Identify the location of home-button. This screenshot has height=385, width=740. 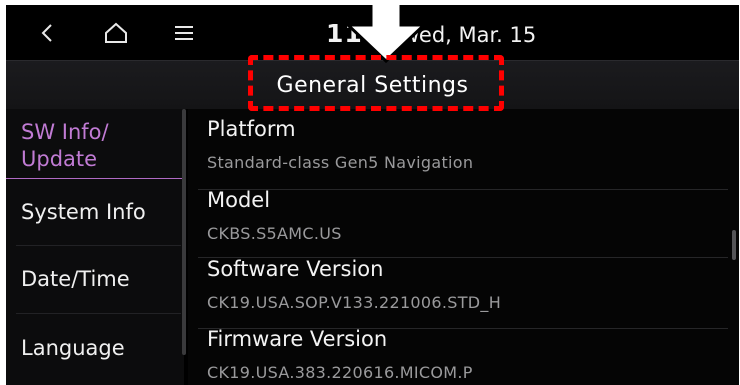
(116, 32).